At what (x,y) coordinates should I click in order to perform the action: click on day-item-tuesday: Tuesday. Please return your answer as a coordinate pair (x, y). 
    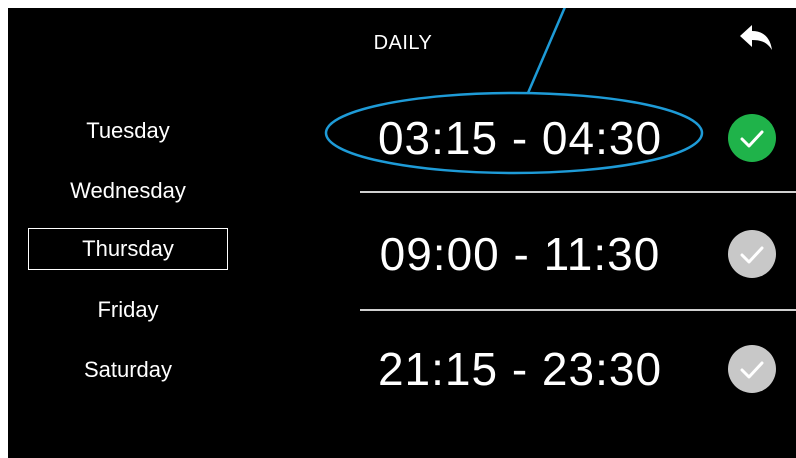
    Looking at the image, I should click on (128, 131).